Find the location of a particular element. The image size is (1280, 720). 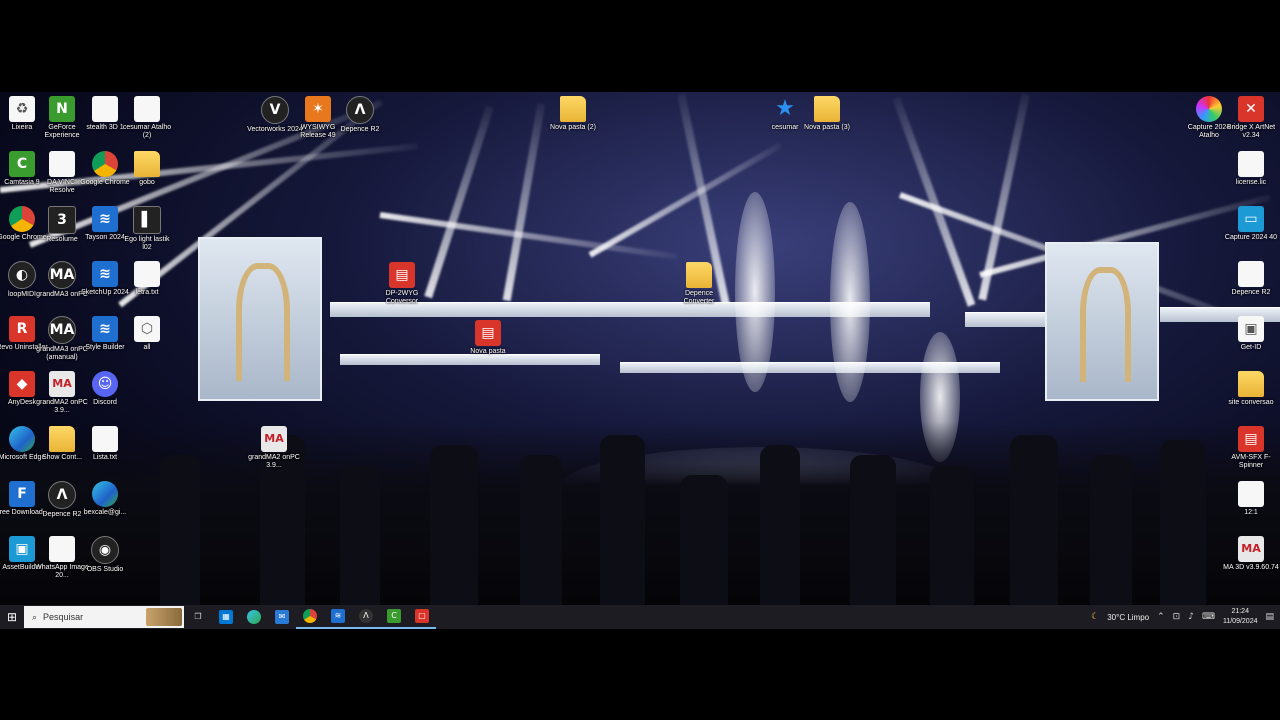

bridge-x-icon: ✕ is located at coordinates (1251, 109).